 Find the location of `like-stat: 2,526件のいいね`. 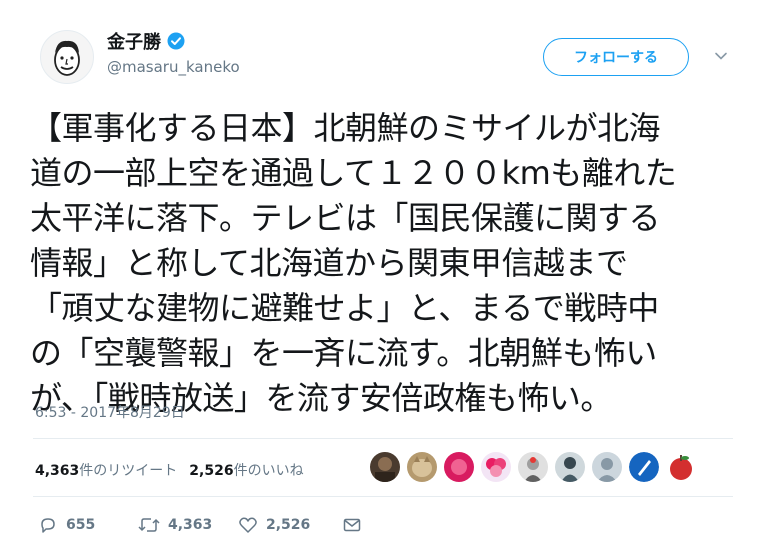

like-stat: 2,526件のいいね is located at coordinates (246, 470).